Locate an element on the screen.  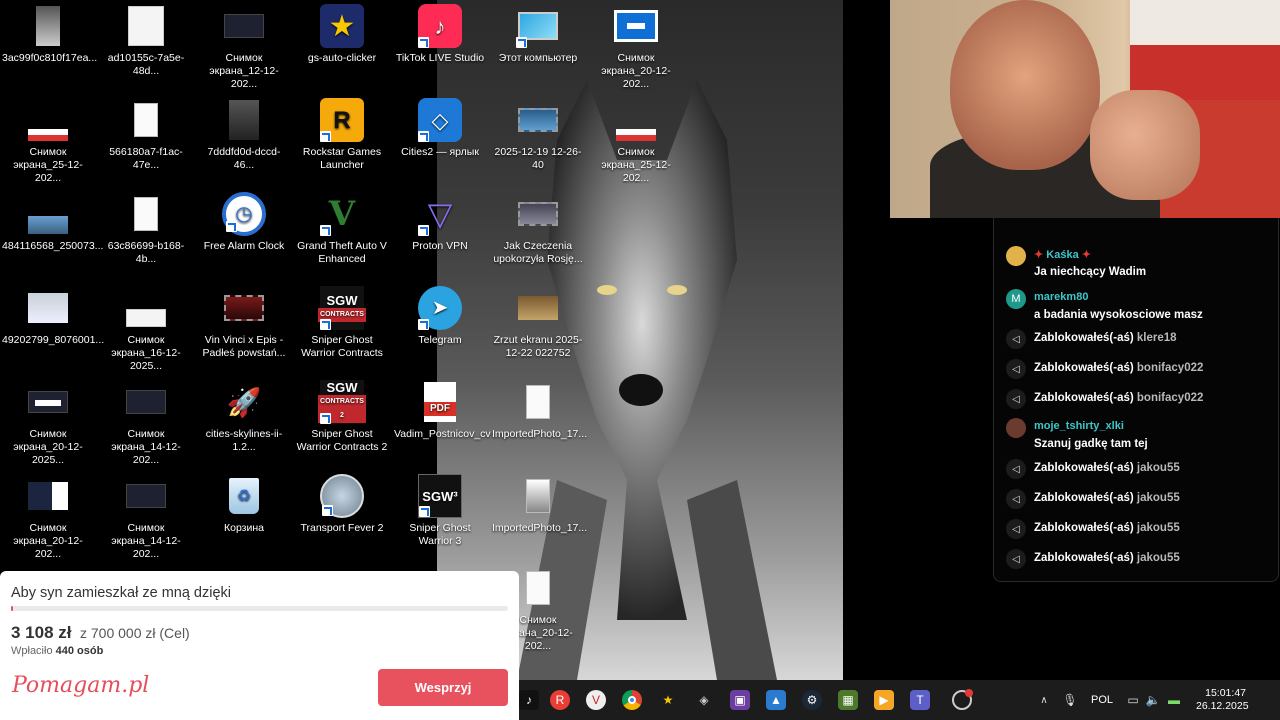
clock-icon: ◷ is located at coordinates (244, 214).